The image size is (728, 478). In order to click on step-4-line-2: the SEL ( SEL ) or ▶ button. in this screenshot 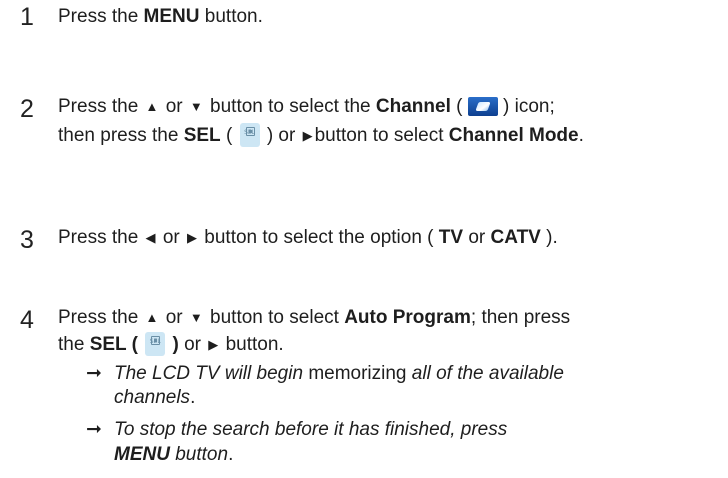, I will do `click(171, 344)`.